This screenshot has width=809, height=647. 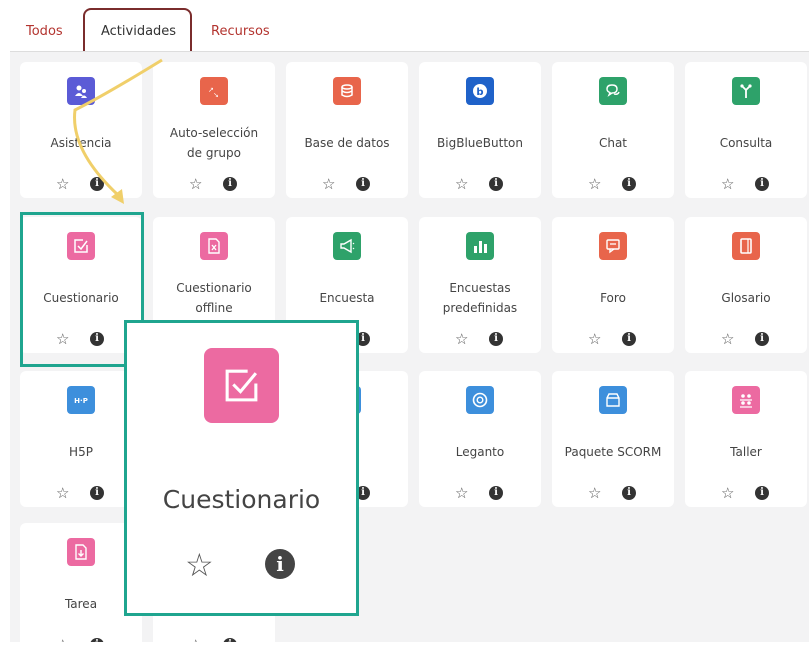 What do you see at coordinates (347, 298) in the screenshot?
I see `activity-label: Encuesta` at bounding box center [347, 298].